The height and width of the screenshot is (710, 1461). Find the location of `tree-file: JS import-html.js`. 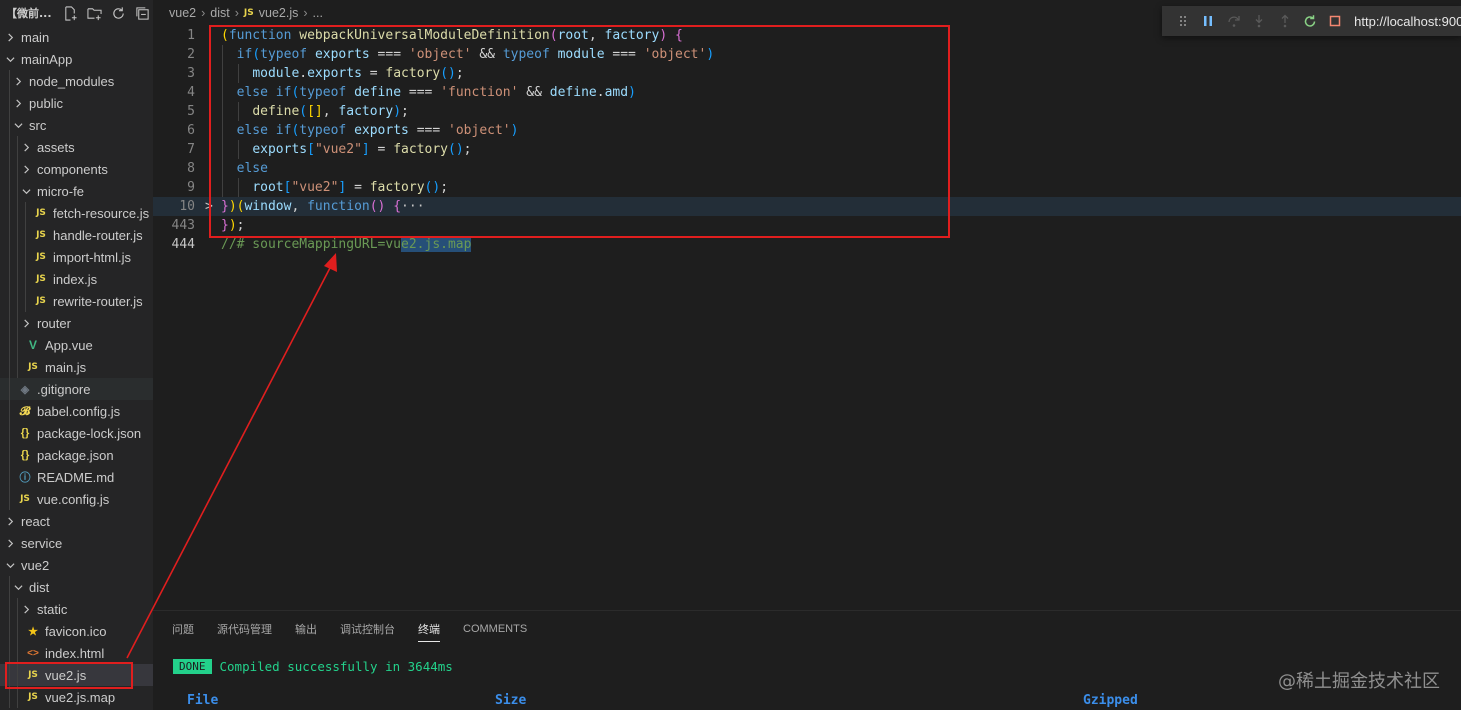

tree-file: JS import-html.js is located at coordinates (76, 257).